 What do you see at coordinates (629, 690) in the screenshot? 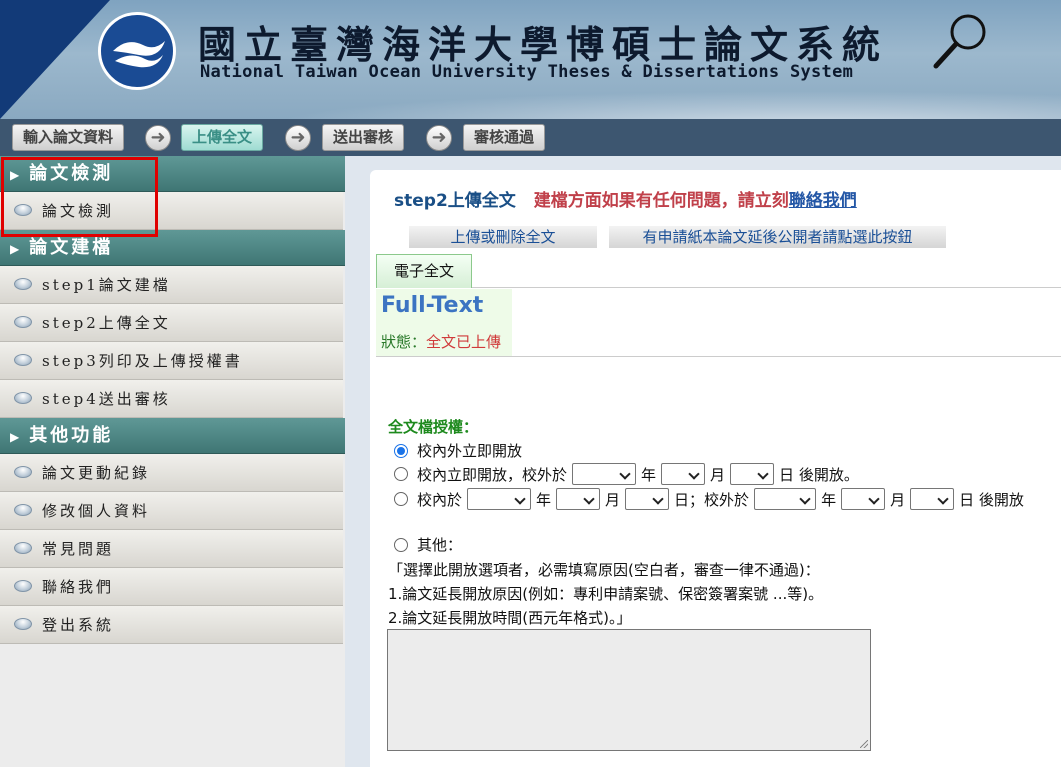
I see `reason-textarea` at bounding box center [629, 690].